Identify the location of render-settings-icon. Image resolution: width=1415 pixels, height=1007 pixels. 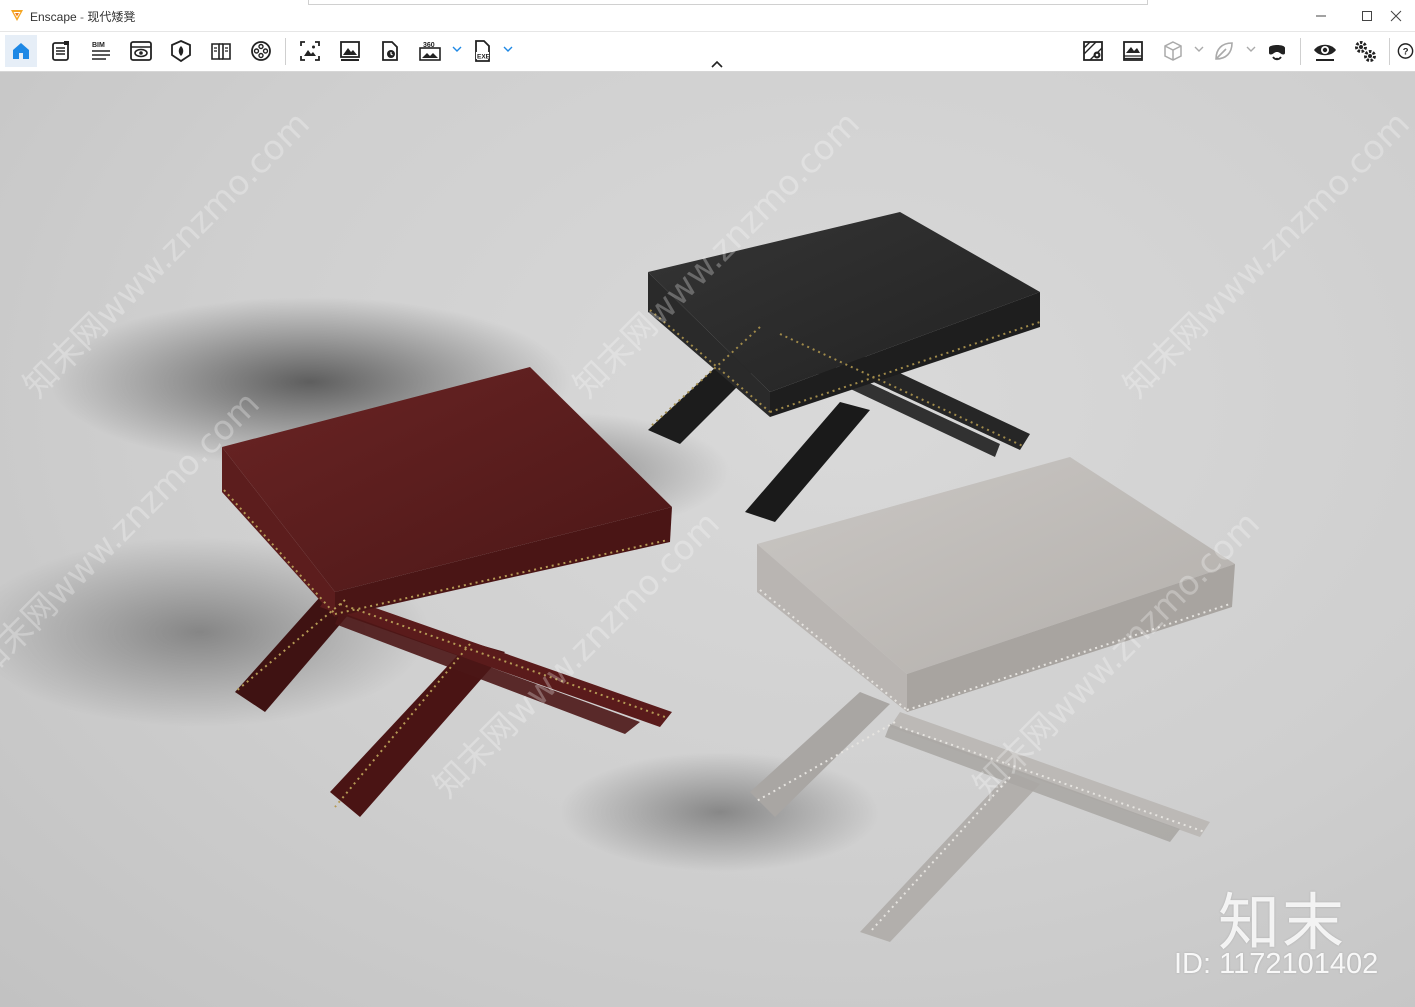
(1133, 51).